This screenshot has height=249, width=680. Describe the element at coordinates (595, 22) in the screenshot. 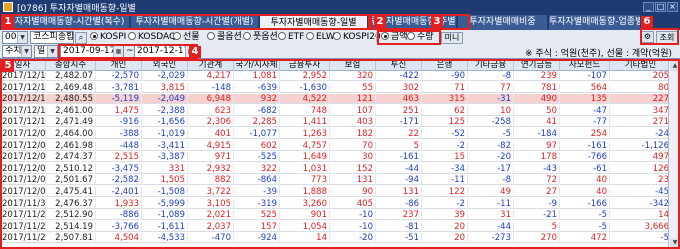

I see `tab-sector: 투자자별매매동향-업종별` at that location.